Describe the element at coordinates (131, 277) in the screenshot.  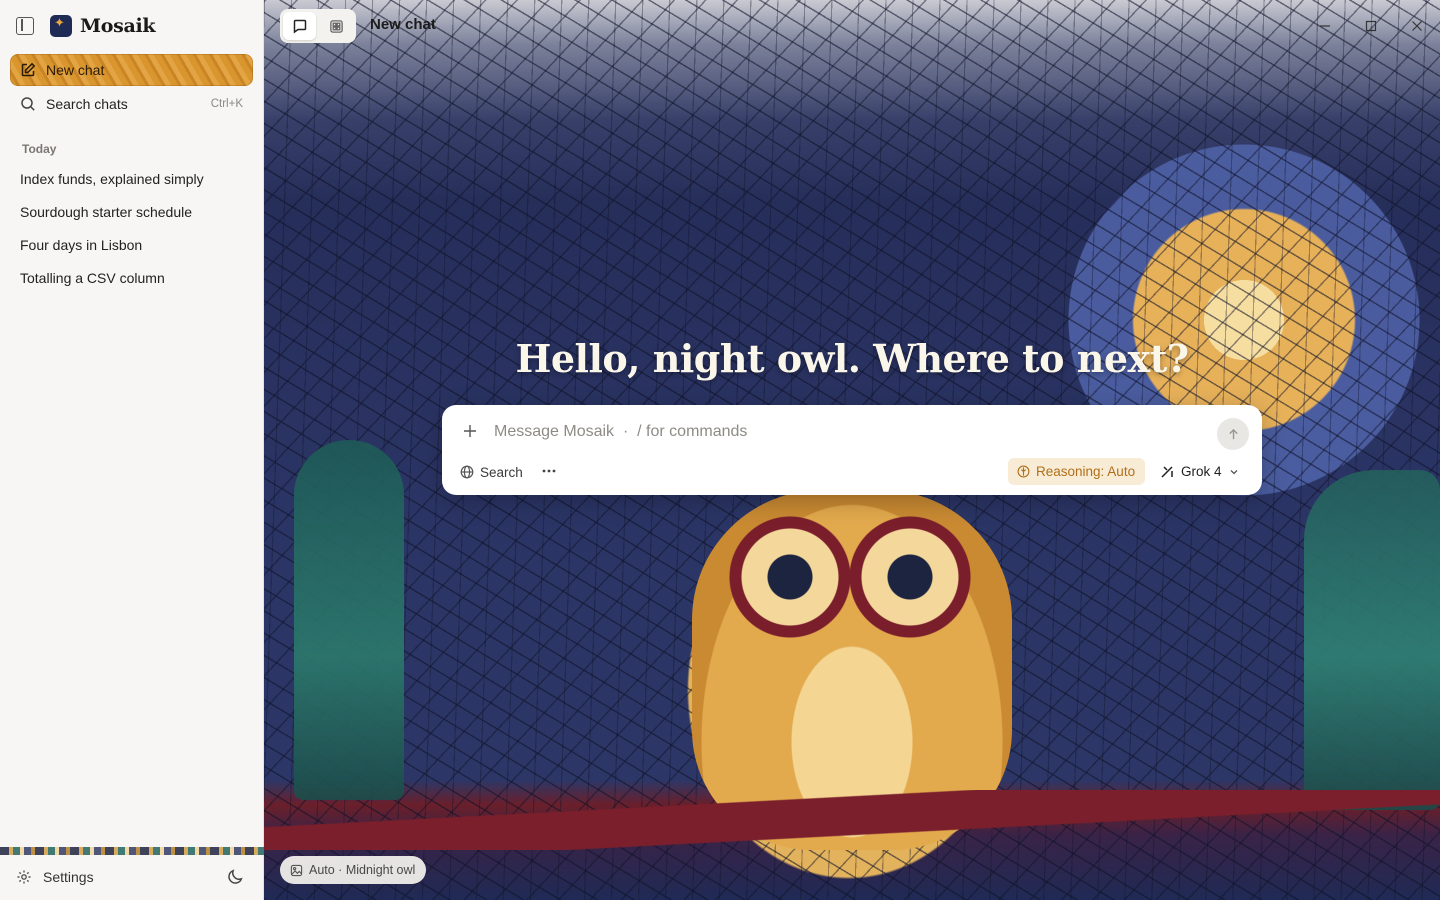
I see `history-item: Totalling a CSV column` at that location.